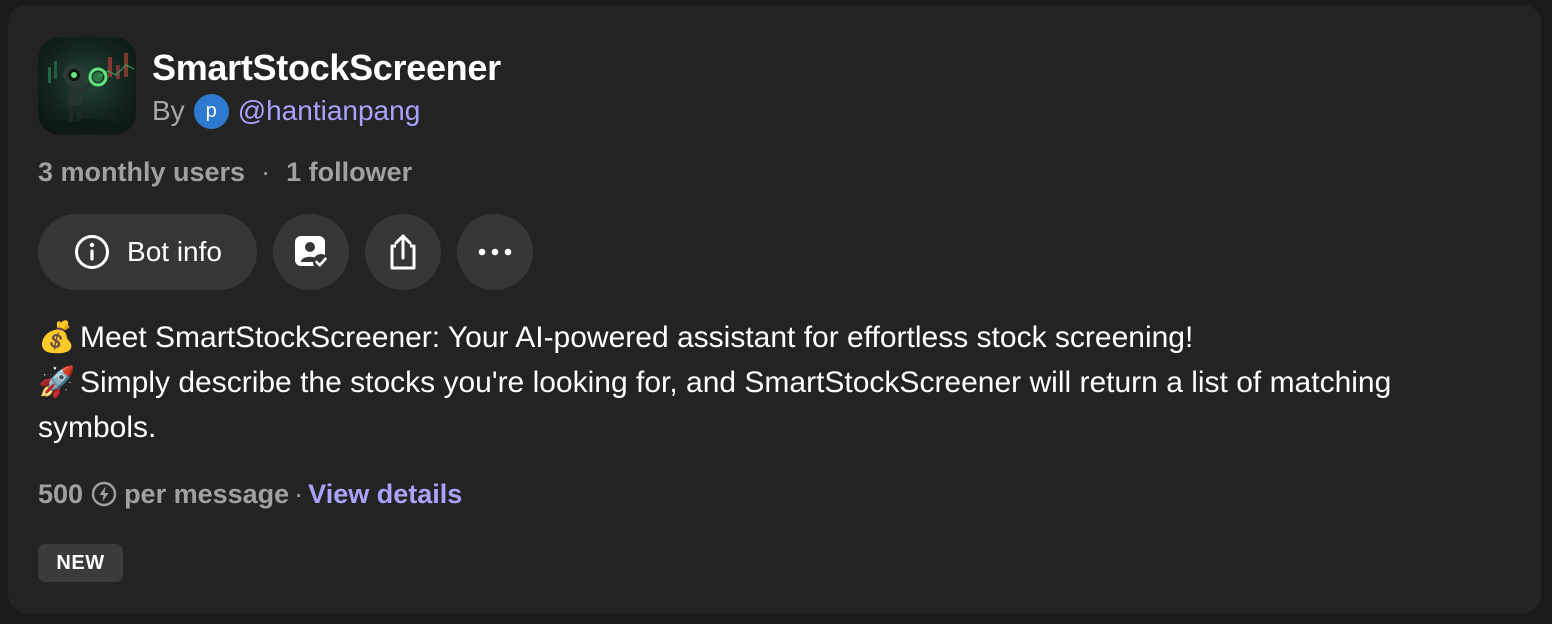 The image size is (1552, 624). What do you see at coordinates (104, 494) in the screenshot?
I see `compute-points-icon` at bounding box center [104, 494].